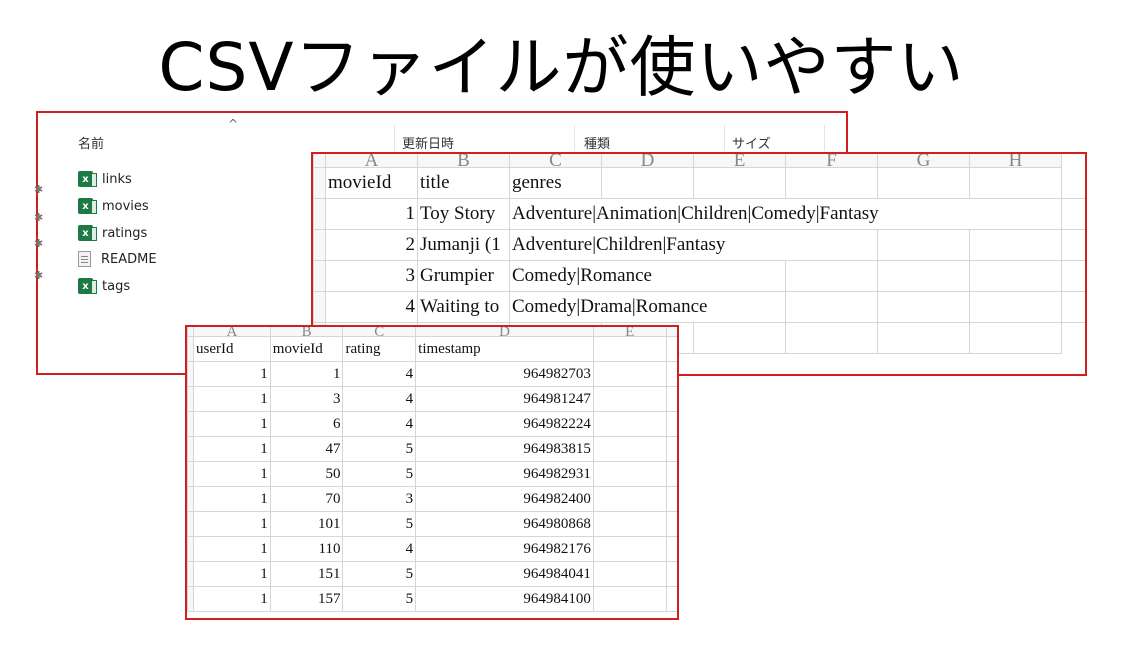  Describe the element at coordinates (504, 399) in the screenshot. I see `cell-timestamp: 964981247` at that location.